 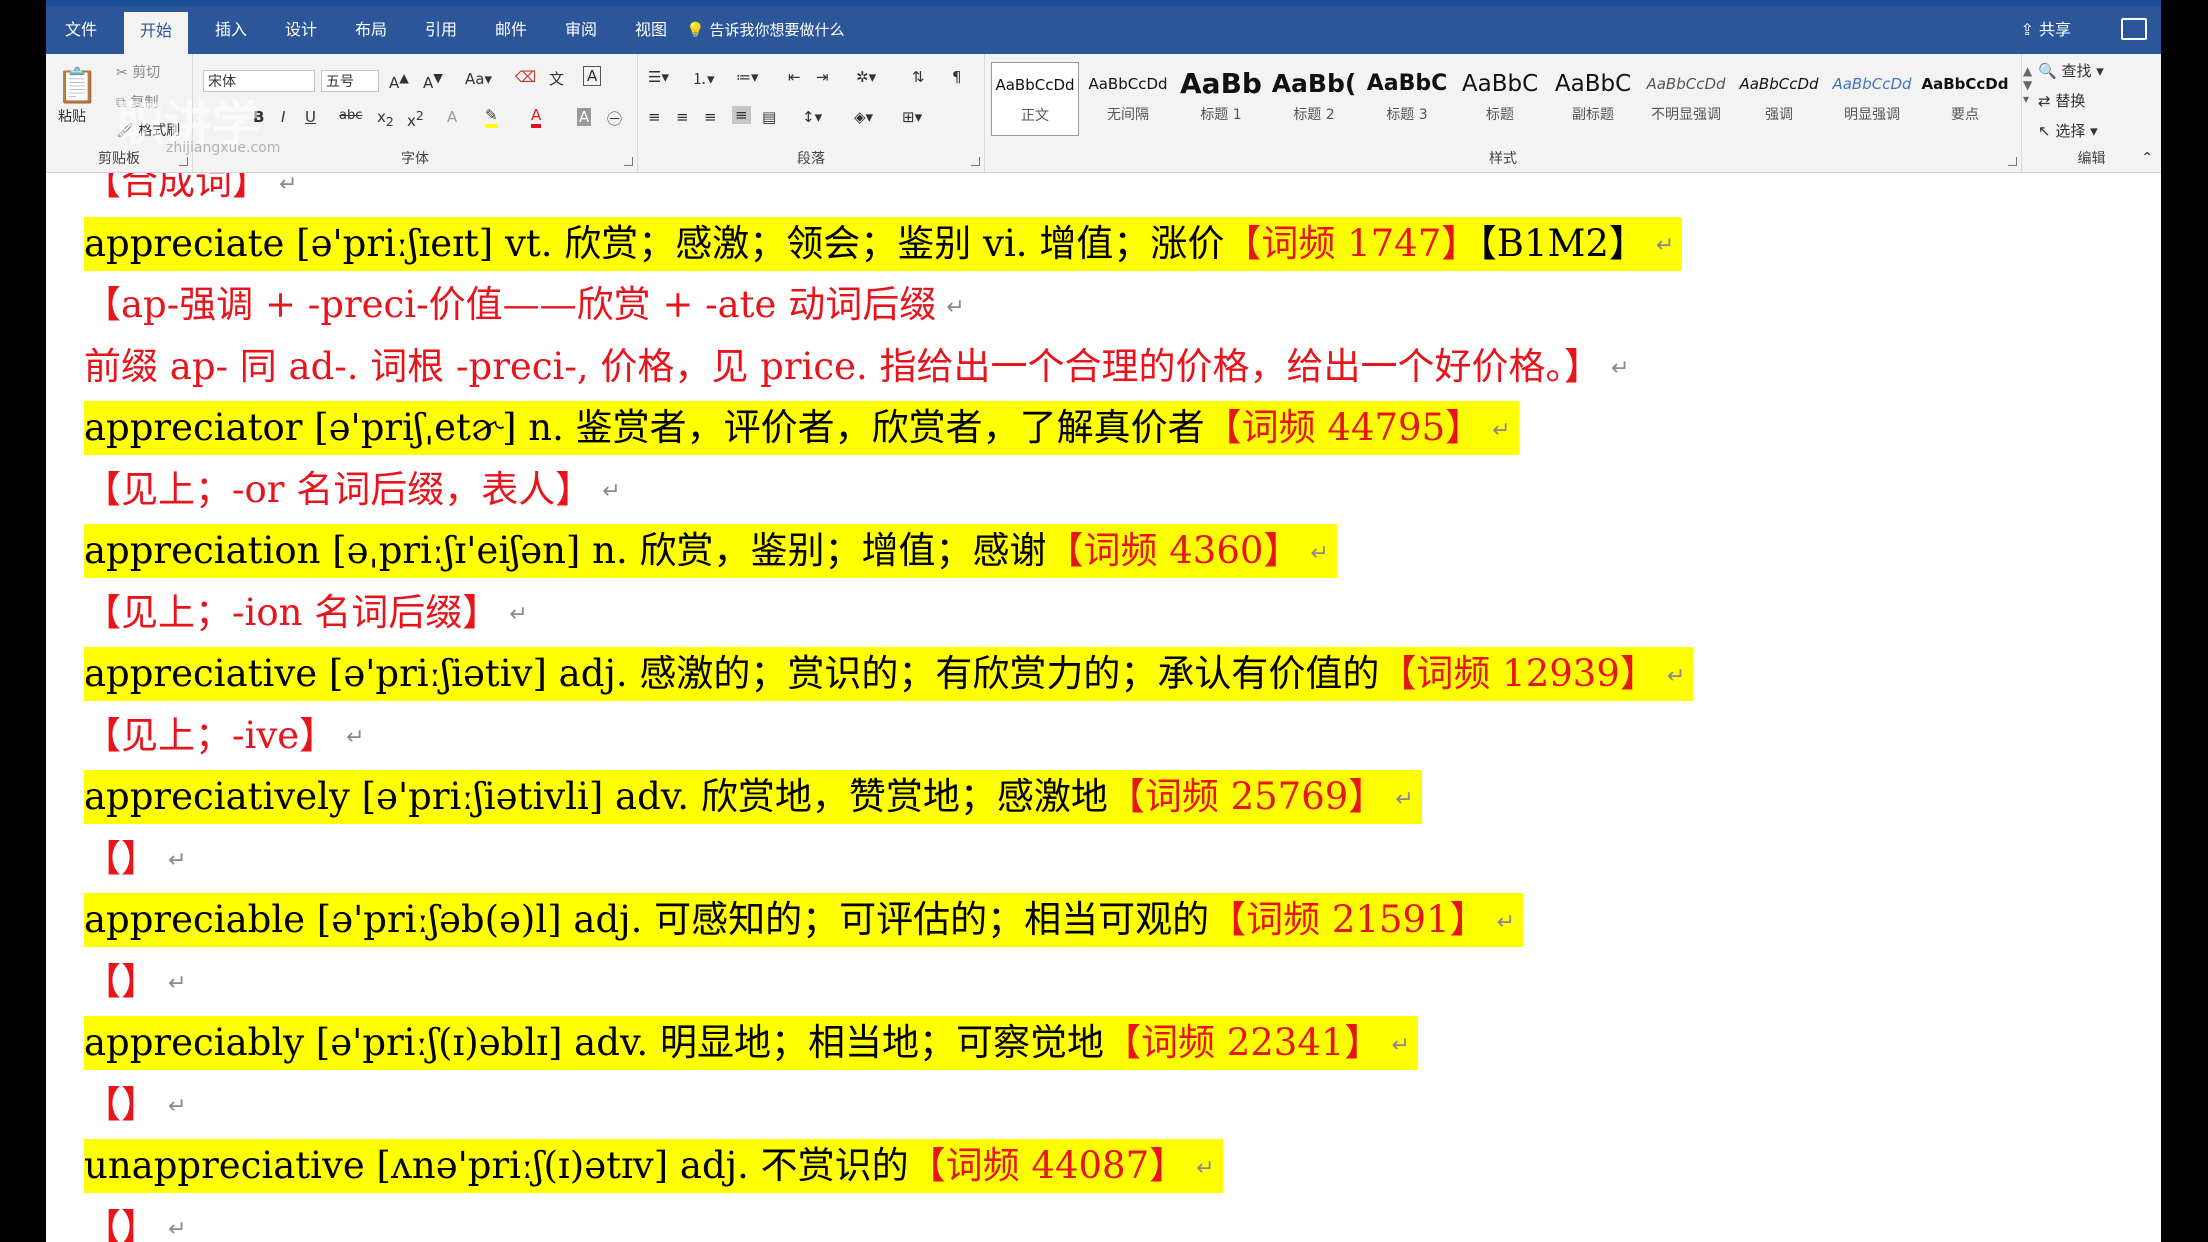 I want to click on paragraph-launcher-icon, so click(x=975, y=161).